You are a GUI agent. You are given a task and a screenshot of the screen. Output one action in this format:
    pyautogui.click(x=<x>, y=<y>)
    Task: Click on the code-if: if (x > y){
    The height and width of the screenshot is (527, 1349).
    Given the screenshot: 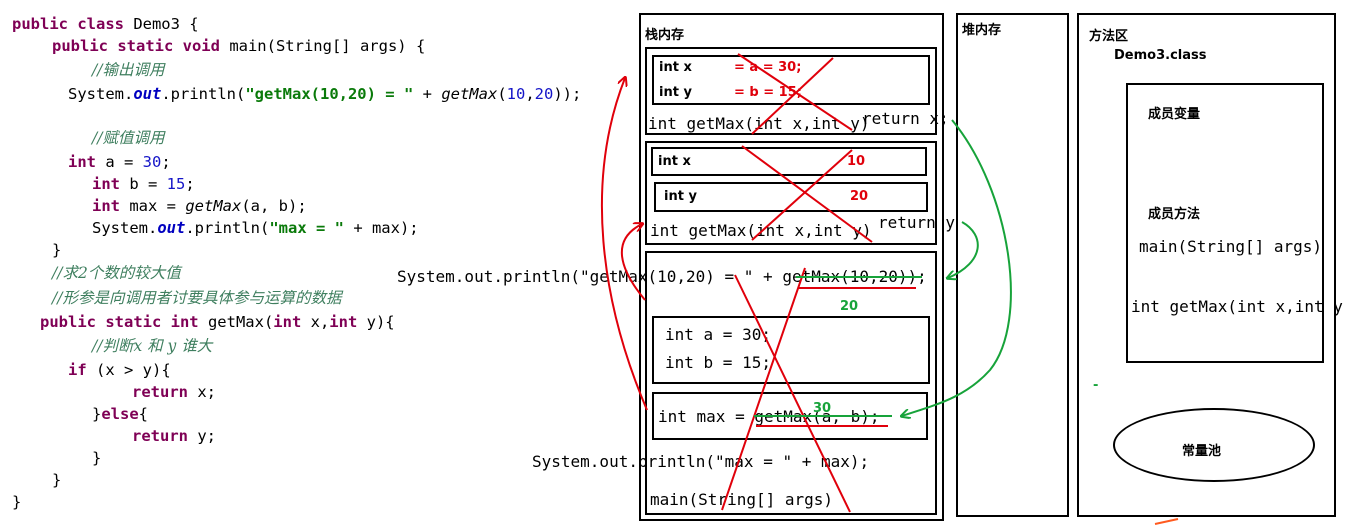 What is the action you would take?
    pyautogui.click(x=119, y=370)
    